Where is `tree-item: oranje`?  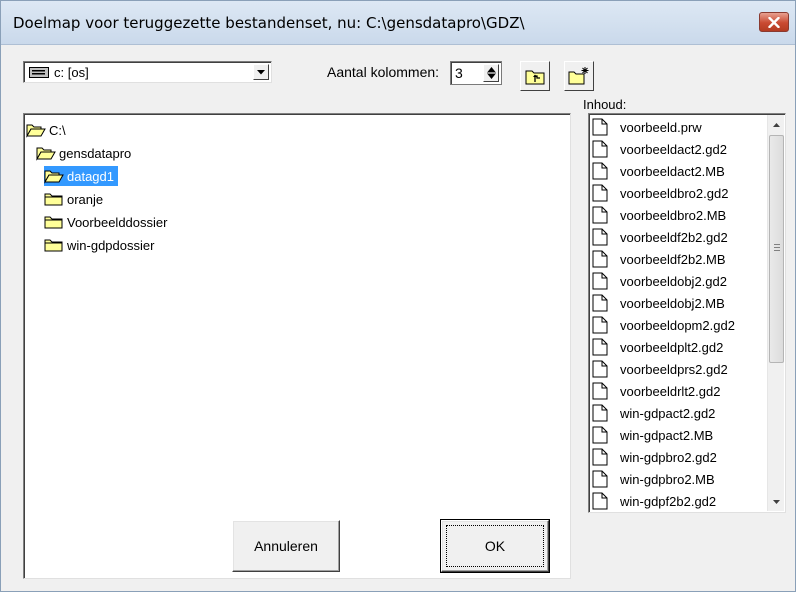
tree-item: oranje is located at coordinates (73, 199).